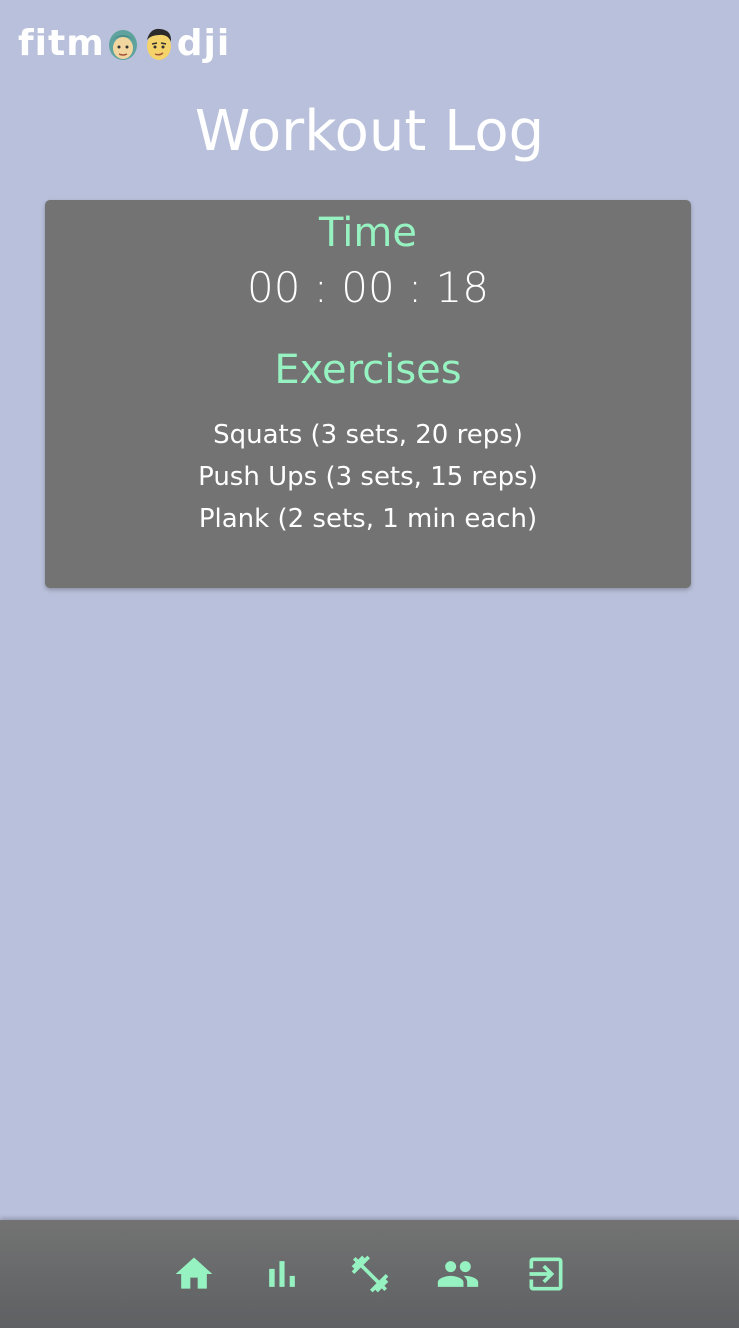  I want to click on nav-friends-button, so click(458, 1274).